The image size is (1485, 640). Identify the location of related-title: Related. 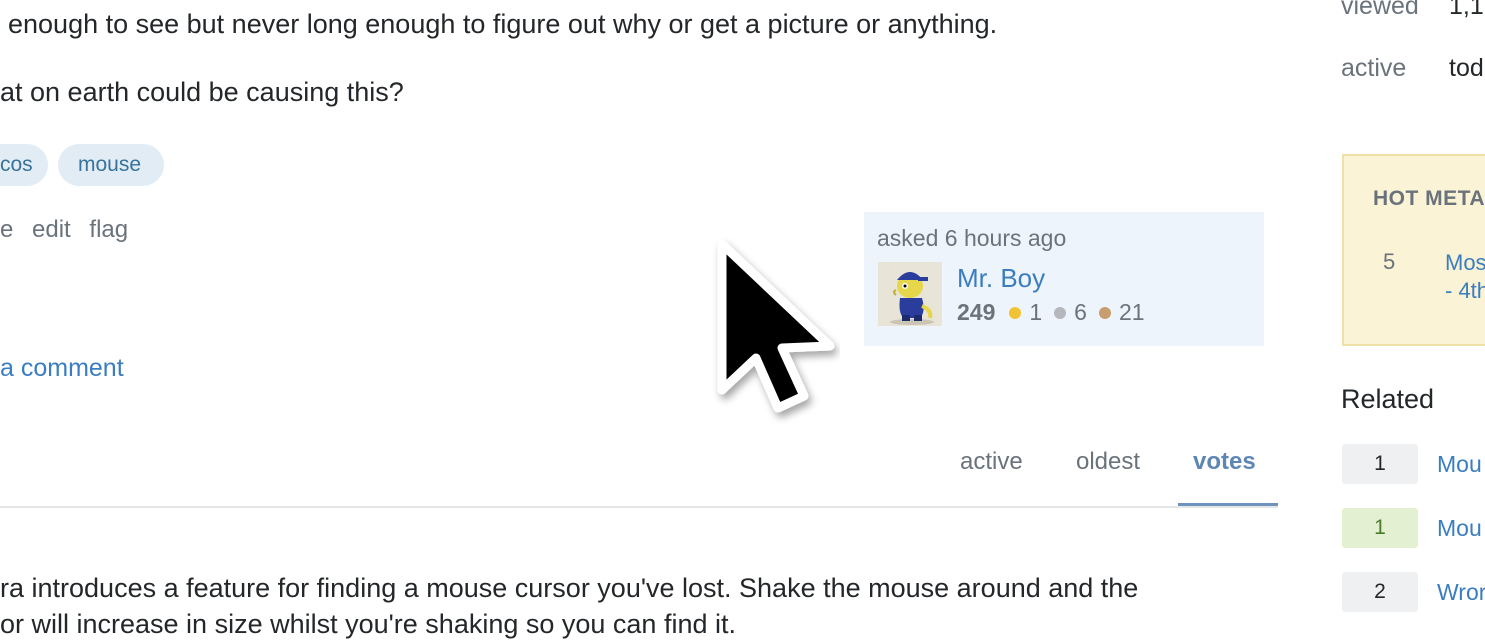
(1388, 399).